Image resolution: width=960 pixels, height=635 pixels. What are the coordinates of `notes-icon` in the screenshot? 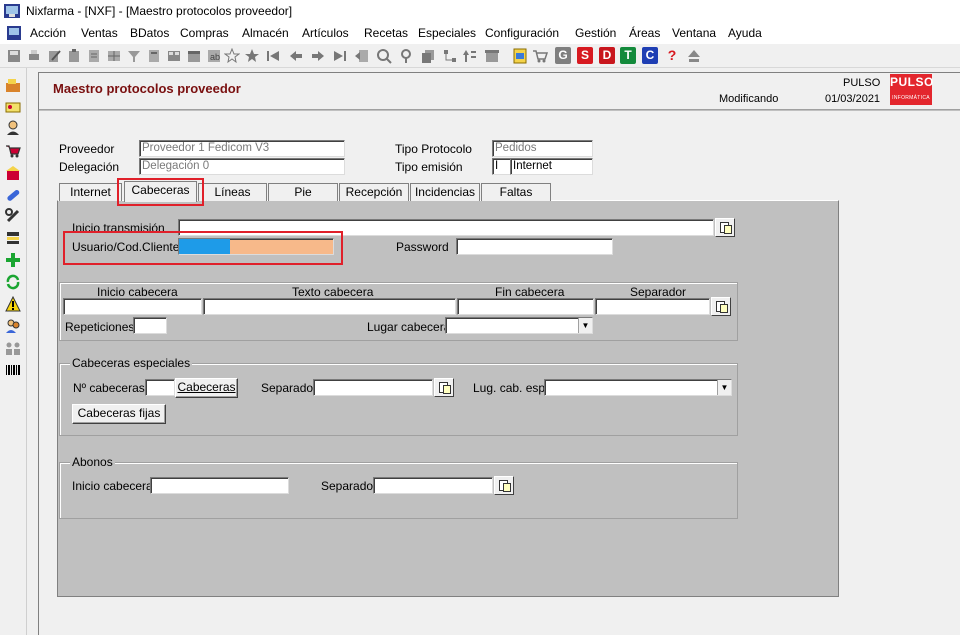 It's located at (520, 56).